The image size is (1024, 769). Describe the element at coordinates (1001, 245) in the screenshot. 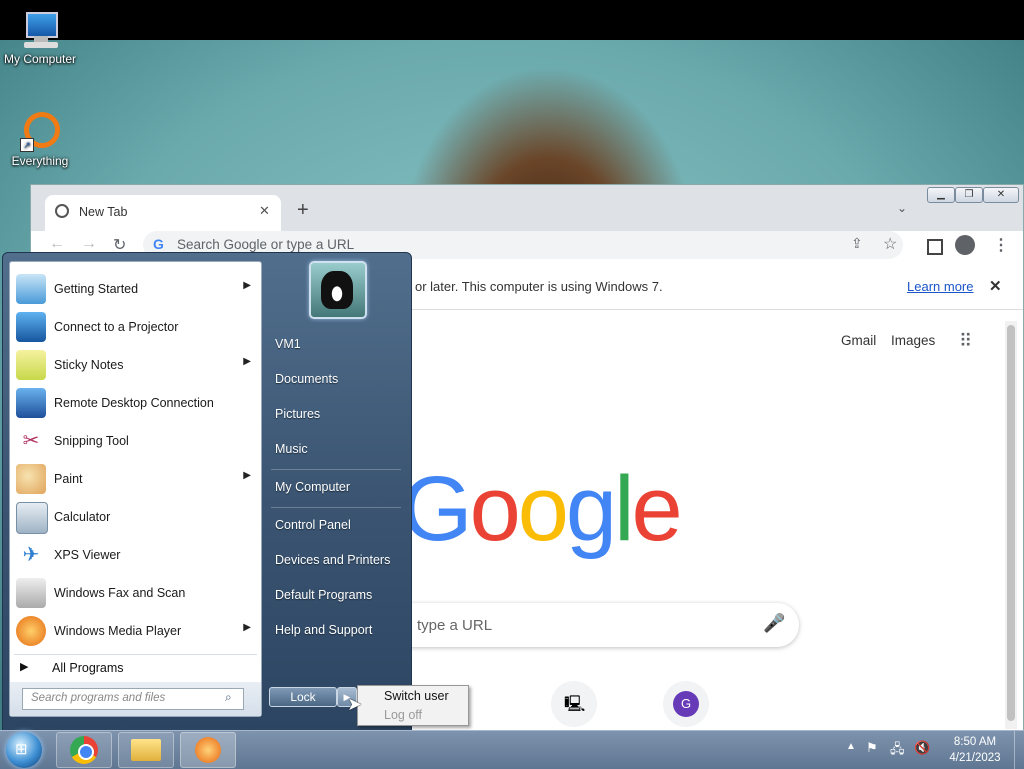

I see `menu-kebab-icon: ⋮` at that location.